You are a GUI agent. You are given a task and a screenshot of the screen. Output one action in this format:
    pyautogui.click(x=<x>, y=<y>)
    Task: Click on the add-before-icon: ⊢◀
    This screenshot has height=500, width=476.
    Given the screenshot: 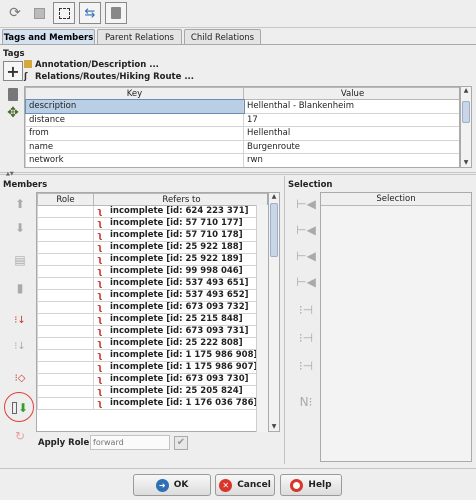 What is the action you would take?
    pyautogui.click(x=306, y=230)
    